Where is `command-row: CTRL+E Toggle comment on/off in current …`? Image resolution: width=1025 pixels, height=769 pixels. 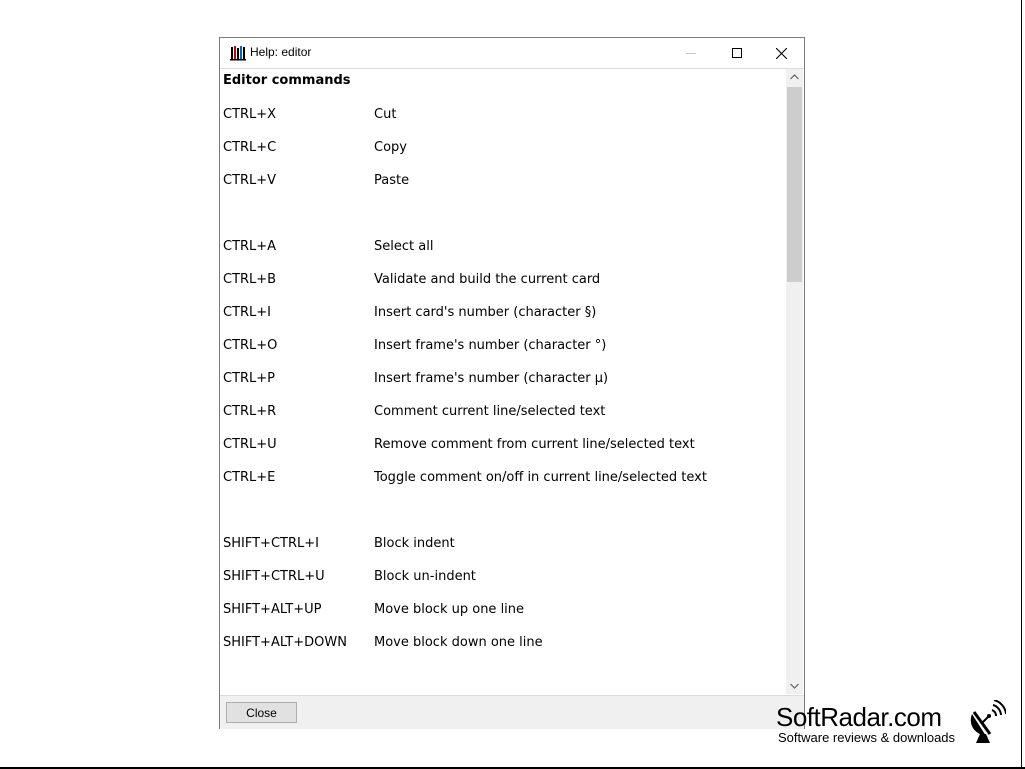 command-row: CTRL+E Toggle comment on/off in current … is located at coordinates (503, 480).